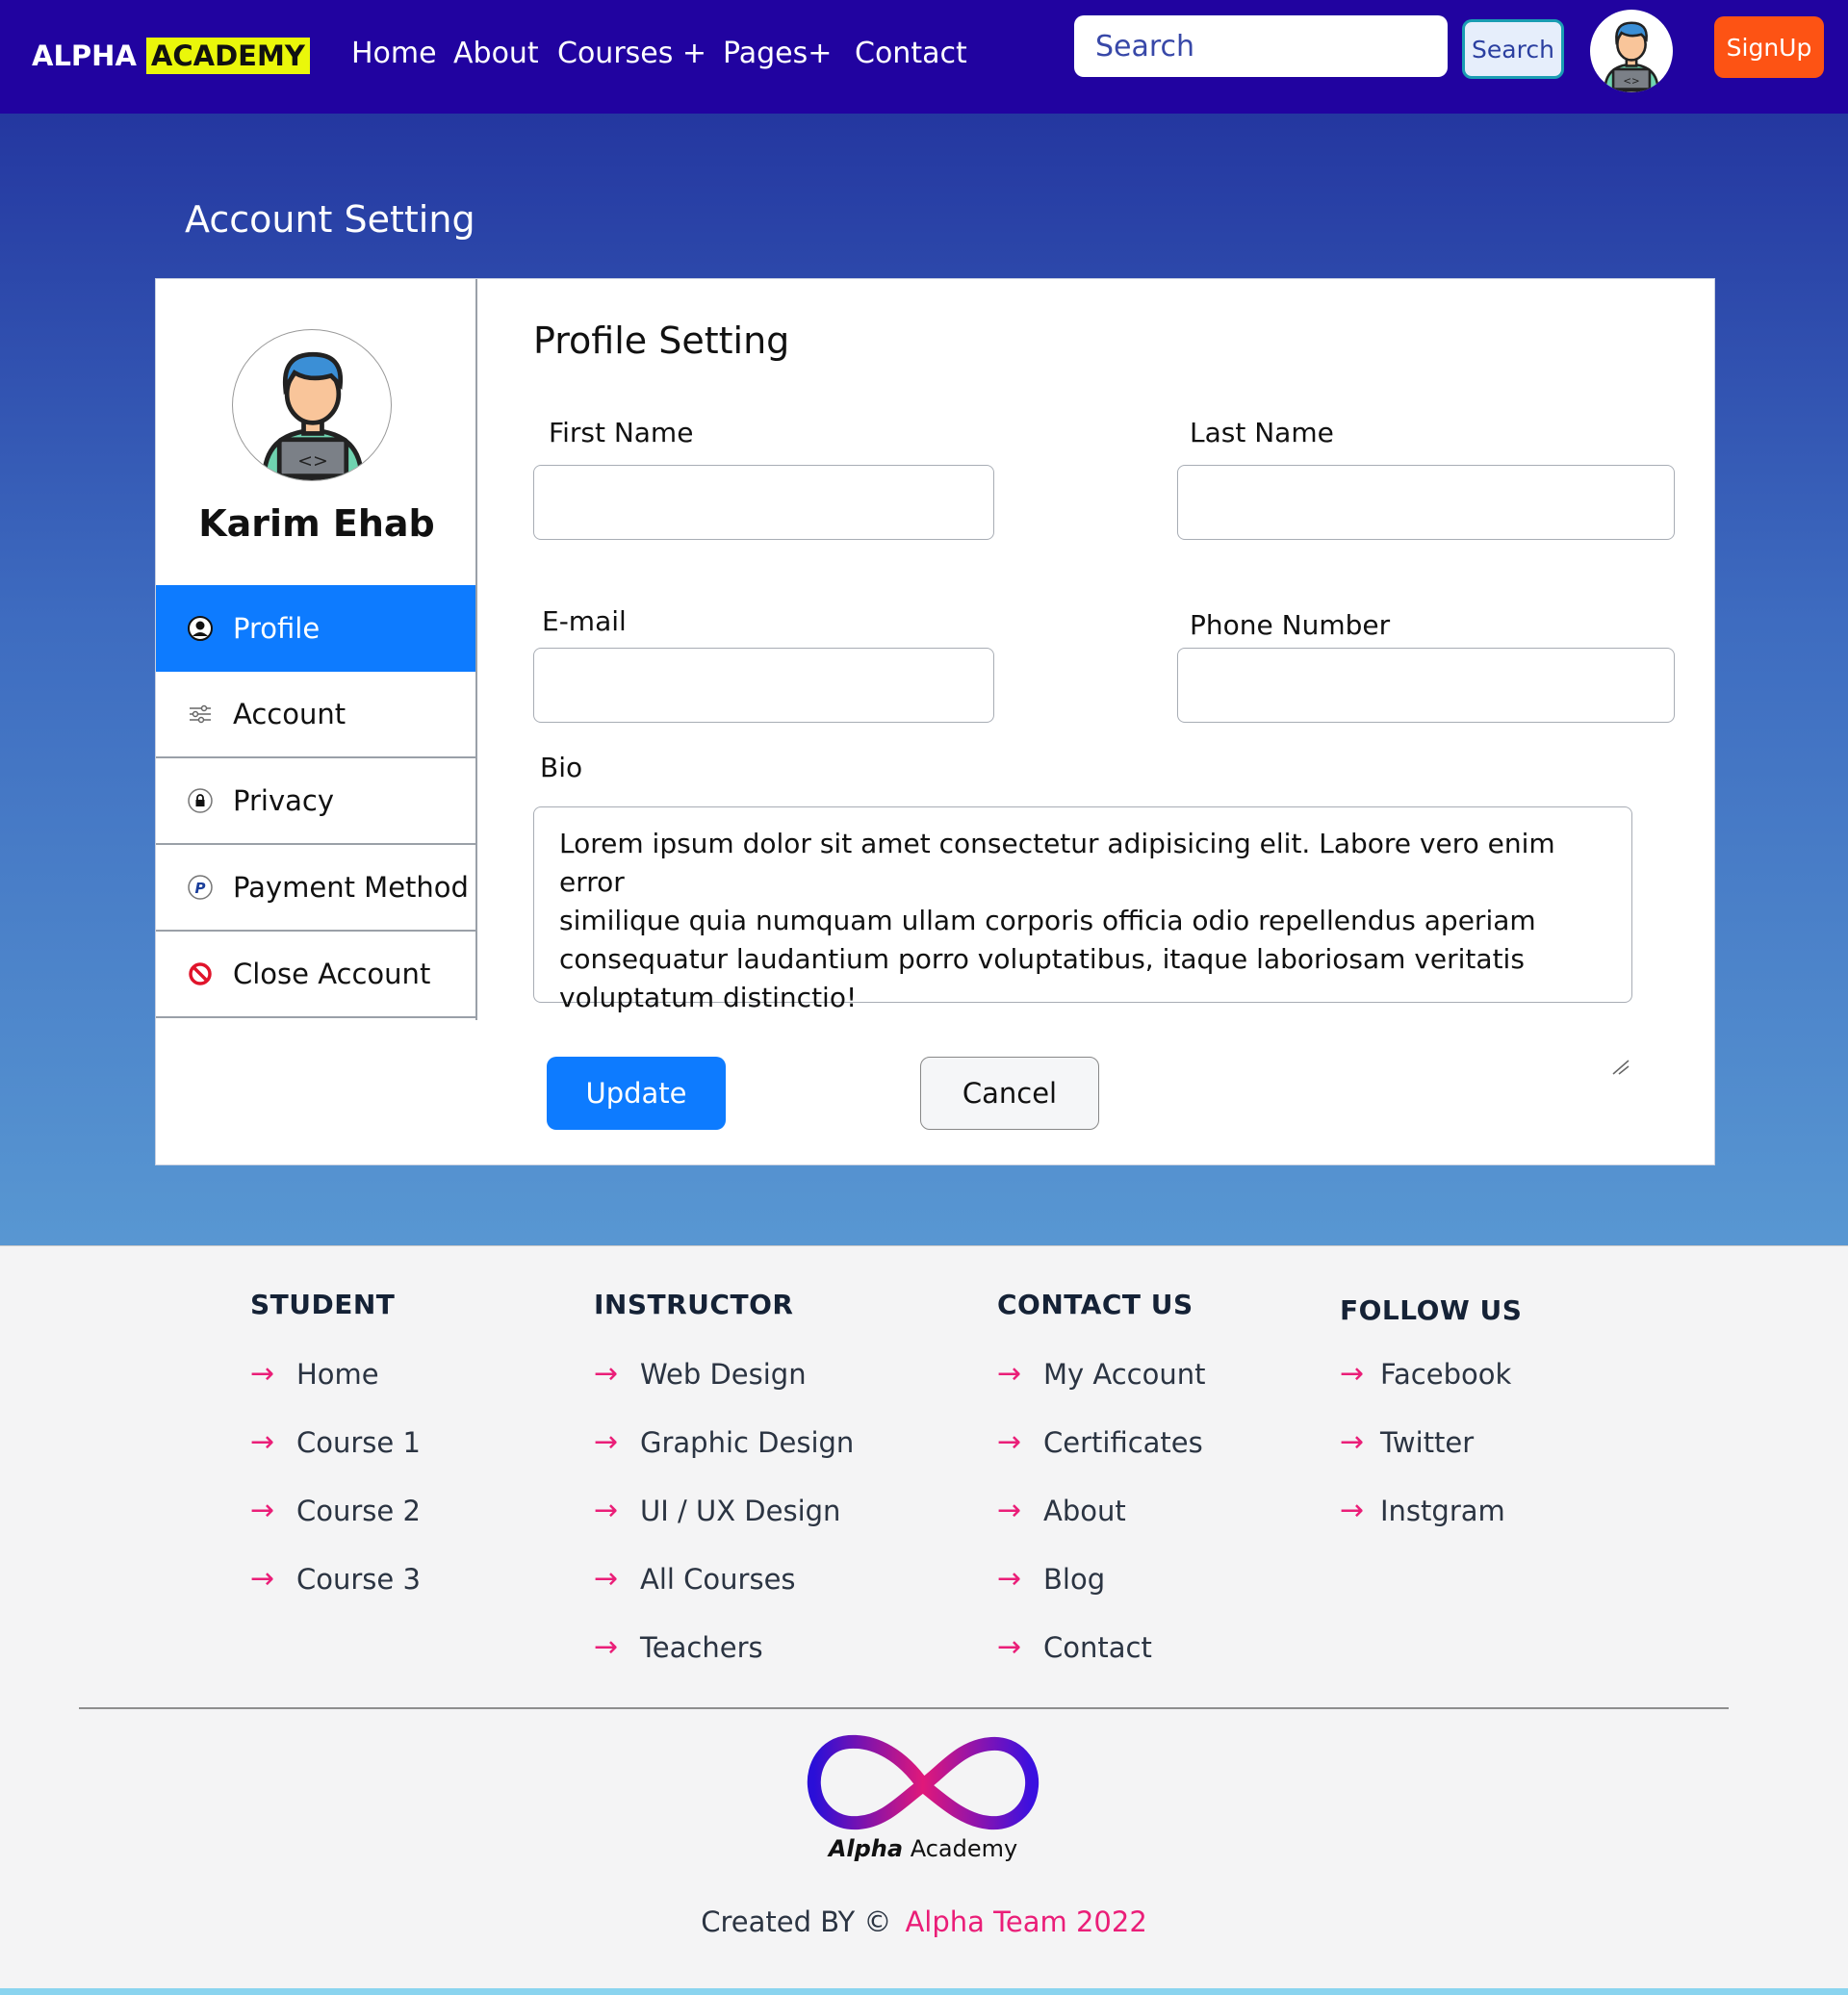 Image resolution: width=1848 pixels, height=1995 pixels. What do you see at coordinates (200, 973) in the screenshot?
I see `prohibited-icon` at bounding box center [200, 973].